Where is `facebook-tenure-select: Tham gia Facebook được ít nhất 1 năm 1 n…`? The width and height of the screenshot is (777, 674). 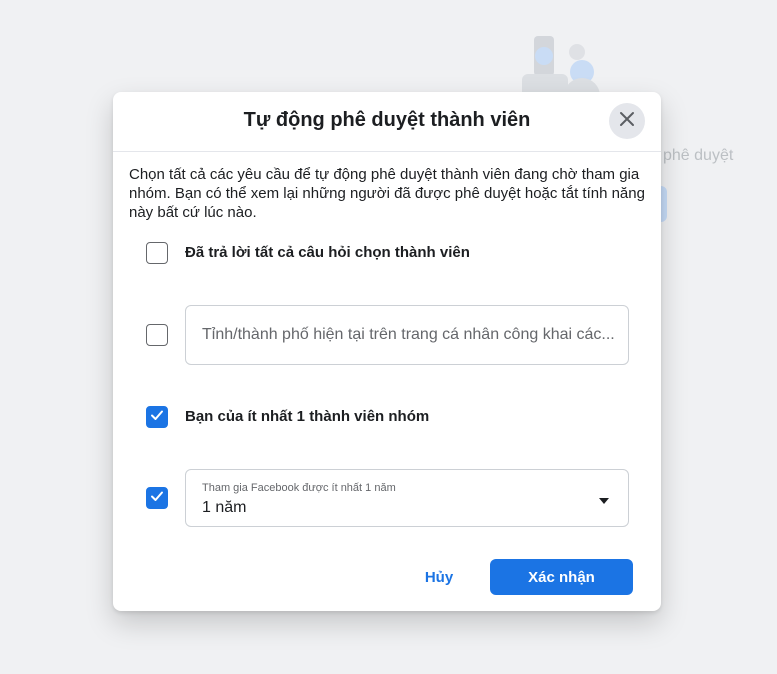
facebook-tenure-select: Tham gia Facebook được ít nhất 1 năm 1 n… is located at coordinates (407, 498).